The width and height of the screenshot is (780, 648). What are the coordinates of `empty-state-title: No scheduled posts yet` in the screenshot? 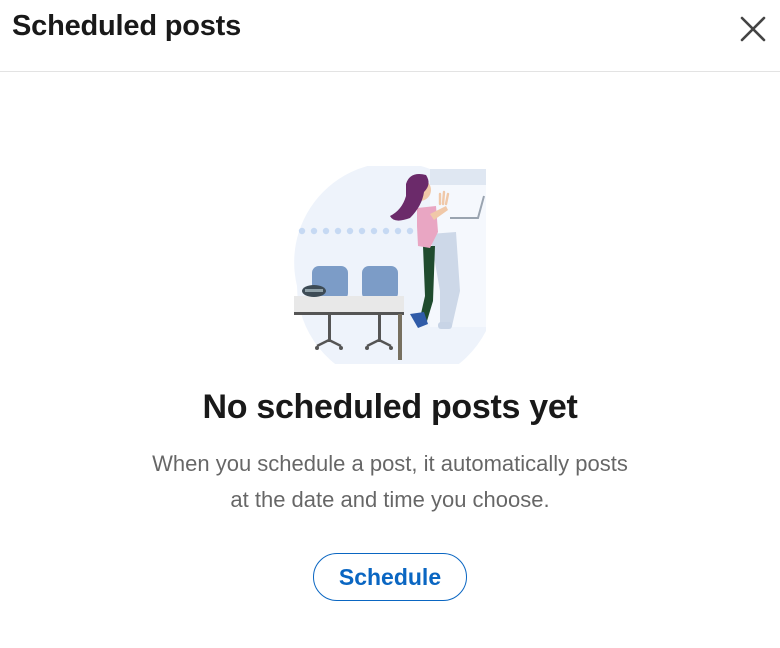 It's located at (390, 407).